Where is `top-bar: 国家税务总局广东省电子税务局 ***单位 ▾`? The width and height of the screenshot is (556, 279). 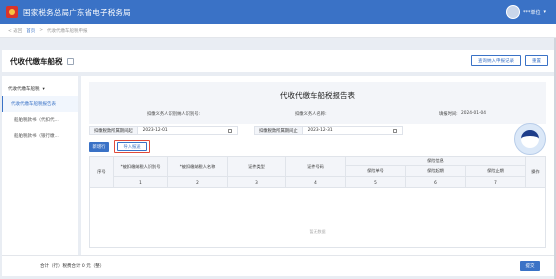 top-bar: 国家税务总局广东省电子税务局 ***单位 ▾ is located at coordinates (278, 12).